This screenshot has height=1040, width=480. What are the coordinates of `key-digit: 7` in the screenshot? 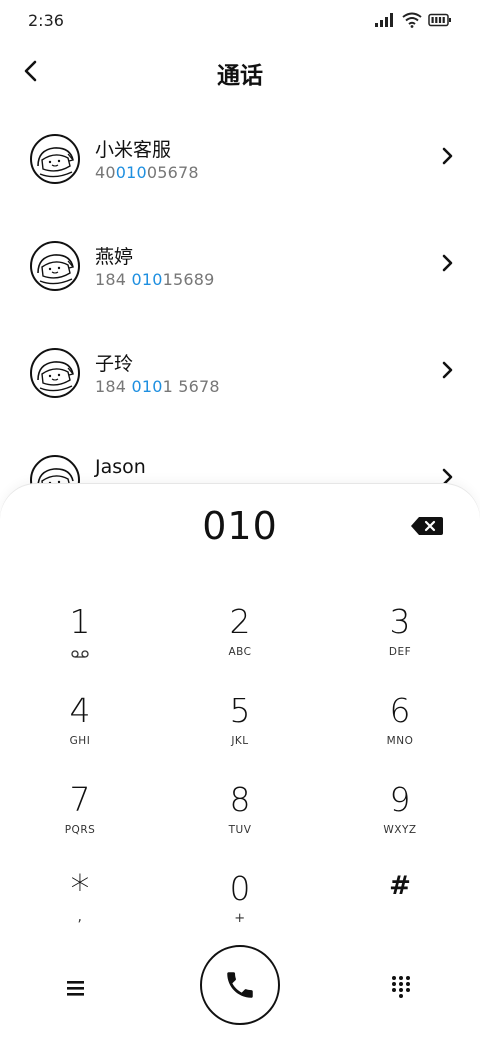 It's located at (80, 799).